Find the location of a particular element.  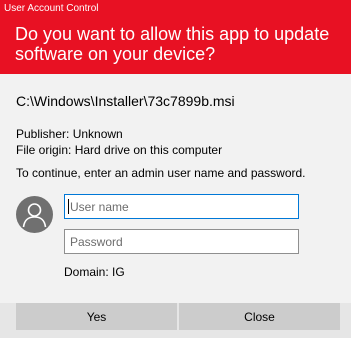

window-title: User Account Control is located at coordinates (51, 8).